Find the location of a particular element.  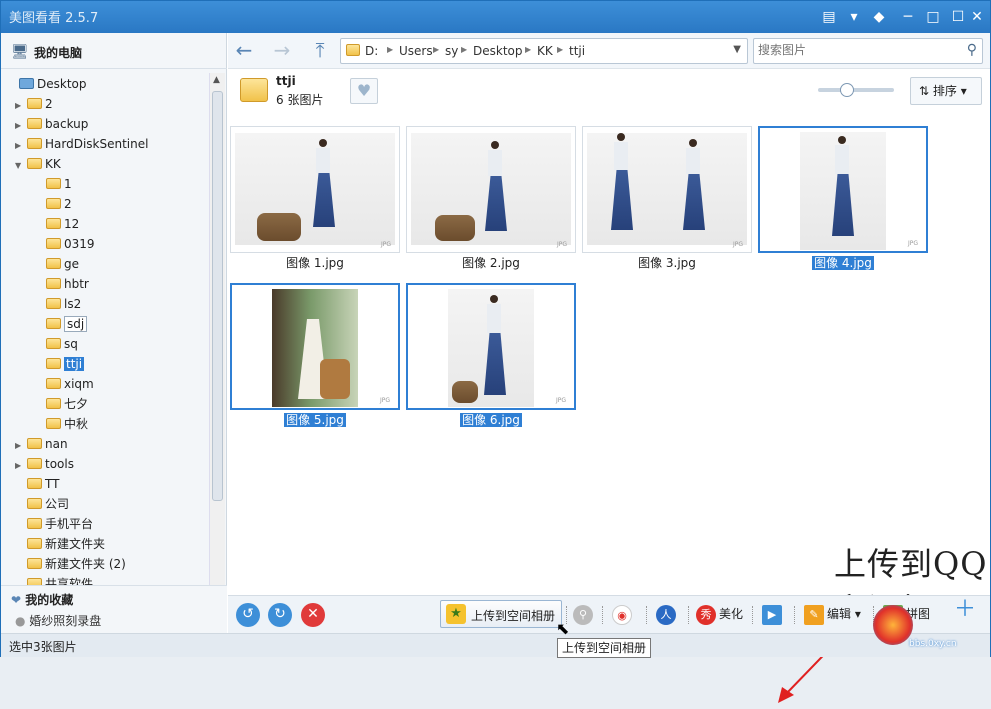

renren-icon: 人 is located at coordinates (666, 614).